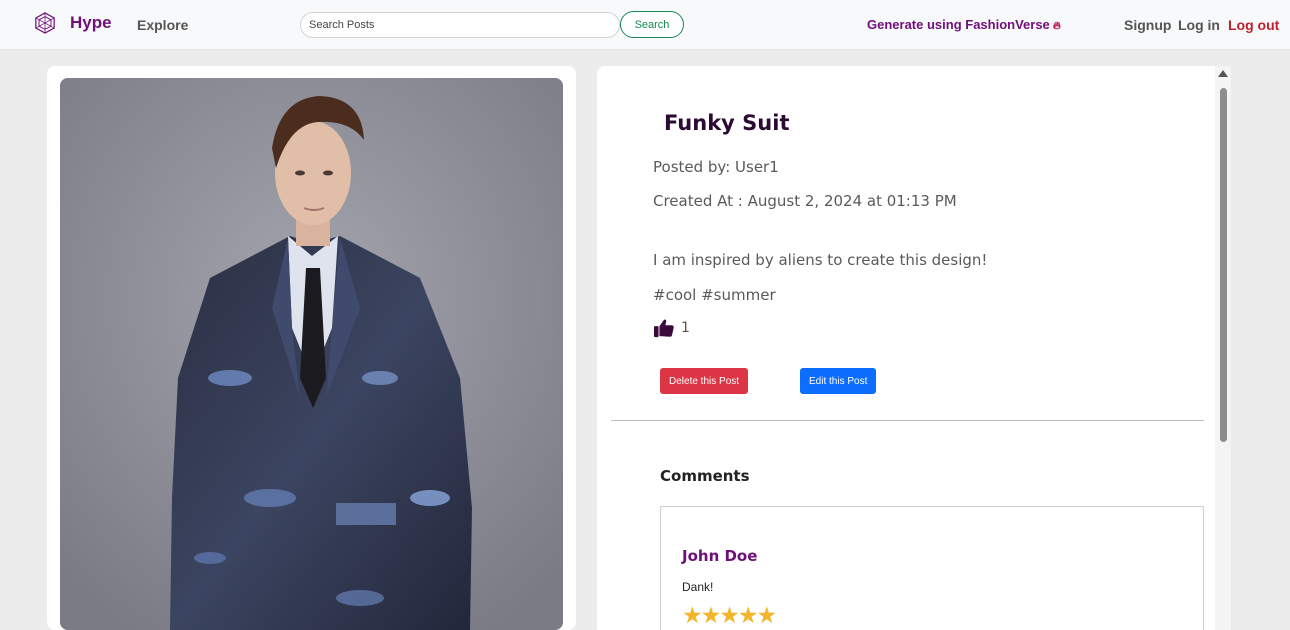 This screenshot has width=1290, height=630. I want to click on edit-post-button: Edit this Post, so click(838, 381).